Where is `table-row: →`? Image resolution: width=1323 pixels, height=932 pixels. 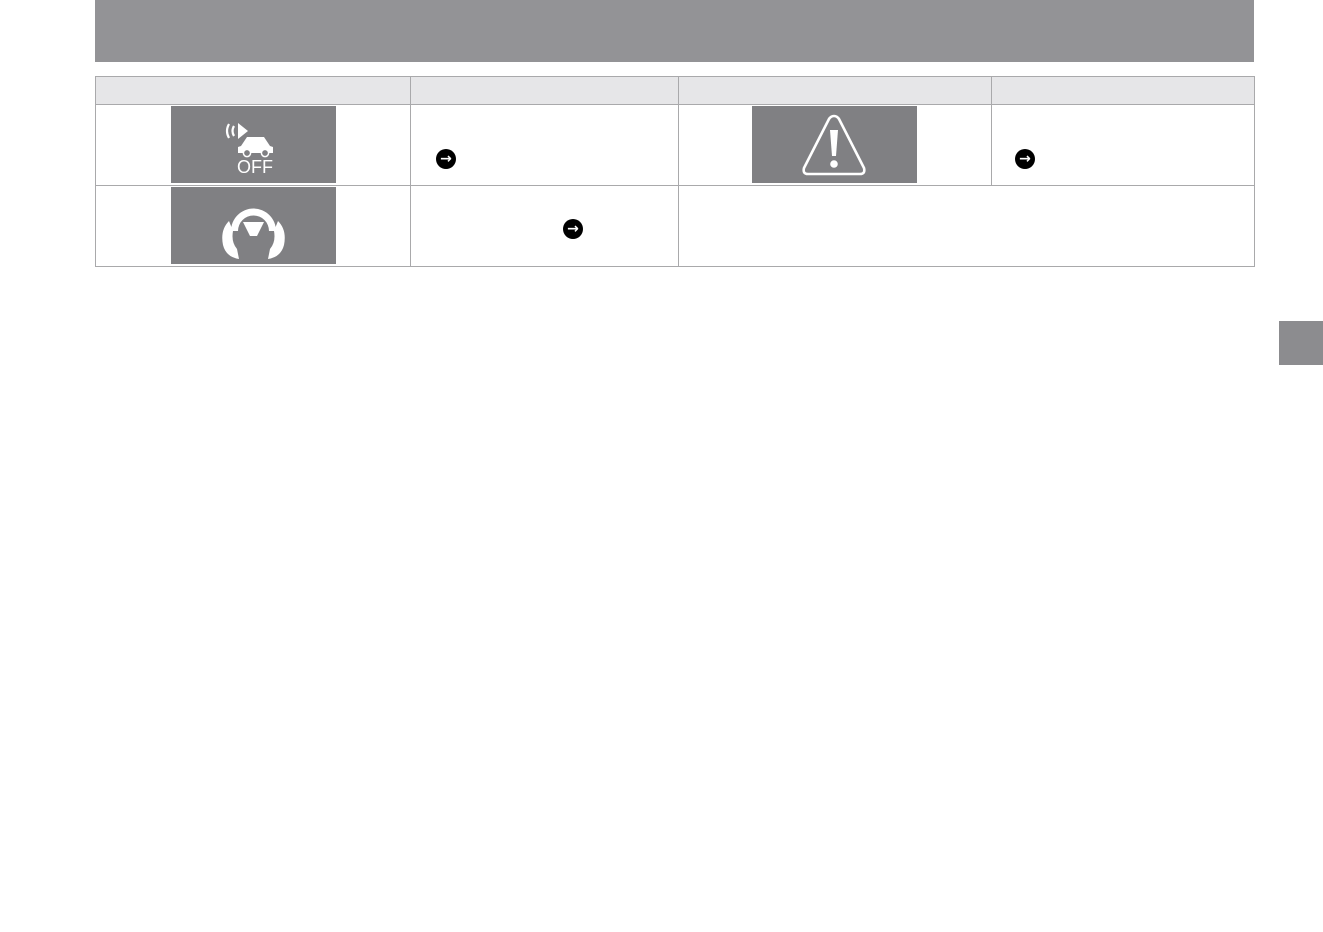
table-row: → is located at coordinates (675, 226).